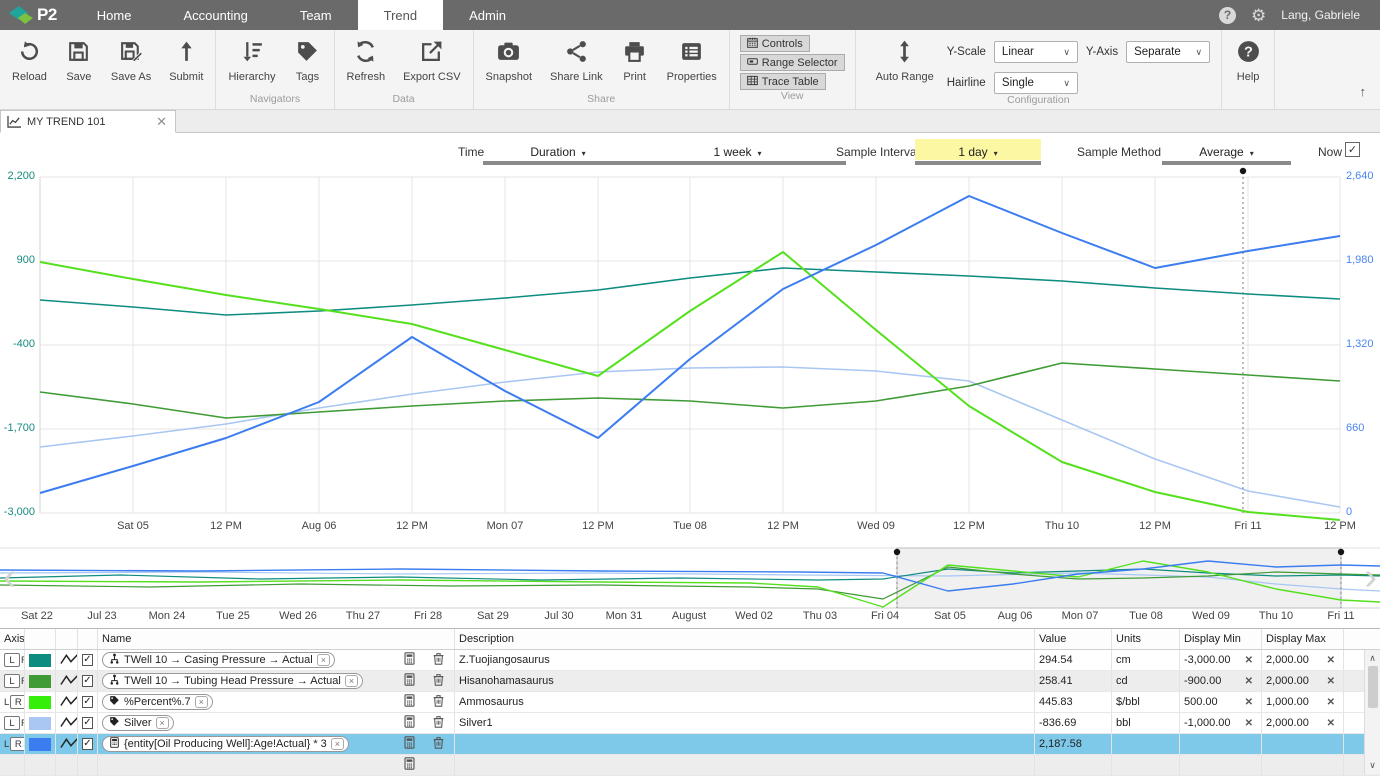 The image size is (1380, 776). Describe the element at coordinates (9, 577) in the screenshot. I see `range-scroll-left-icon: ‹` at that location.